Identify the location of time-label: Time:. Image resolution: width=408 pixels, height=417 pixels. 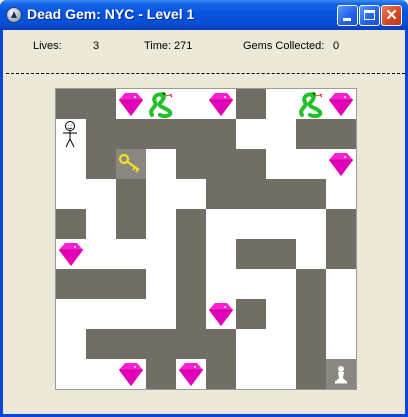
(158, 46).